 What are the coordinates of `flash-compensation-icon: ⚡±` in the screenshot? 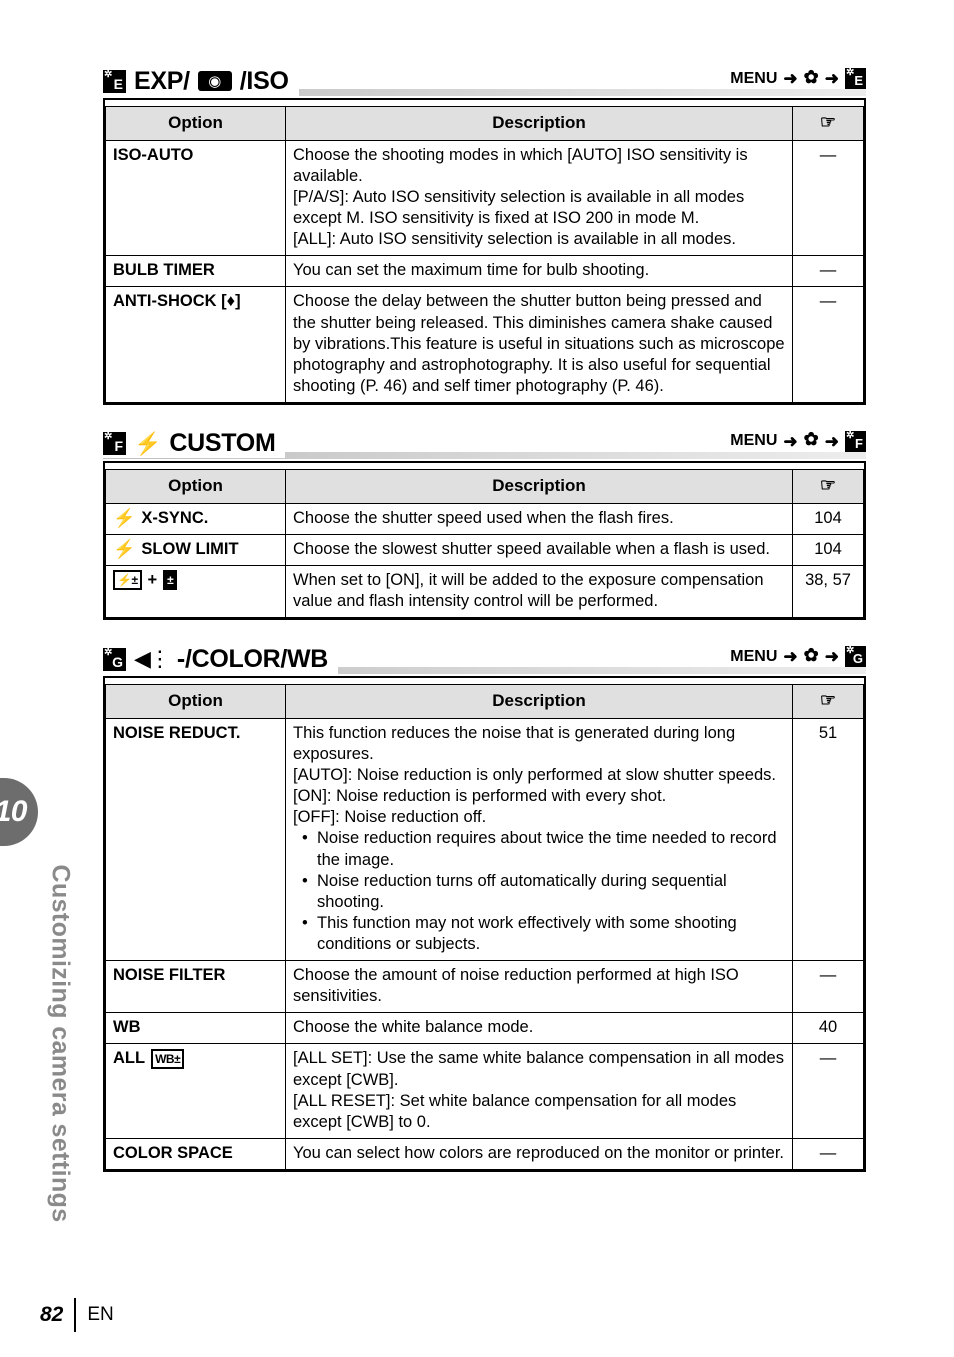 It's located at (127, 580).